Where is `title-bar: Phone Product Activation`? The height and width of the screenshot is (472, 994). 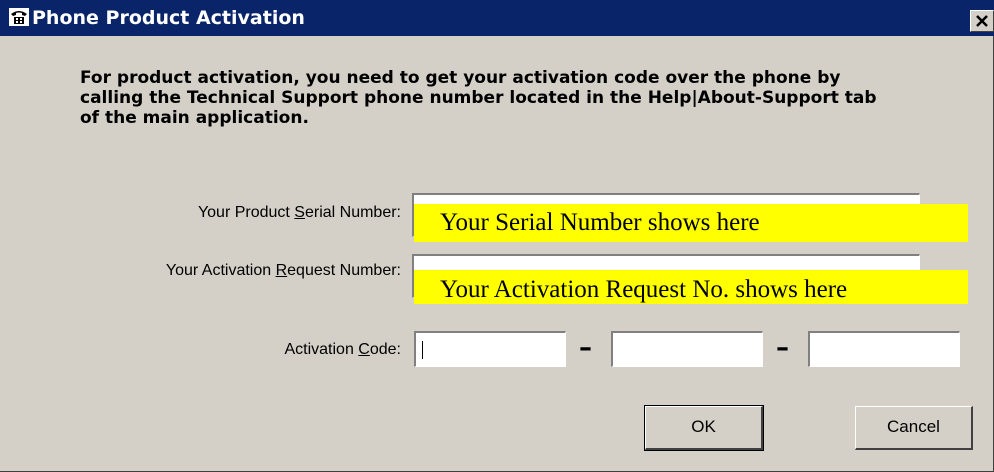
title-bar: Phone Product Activation is located at coordinates (497, 18).